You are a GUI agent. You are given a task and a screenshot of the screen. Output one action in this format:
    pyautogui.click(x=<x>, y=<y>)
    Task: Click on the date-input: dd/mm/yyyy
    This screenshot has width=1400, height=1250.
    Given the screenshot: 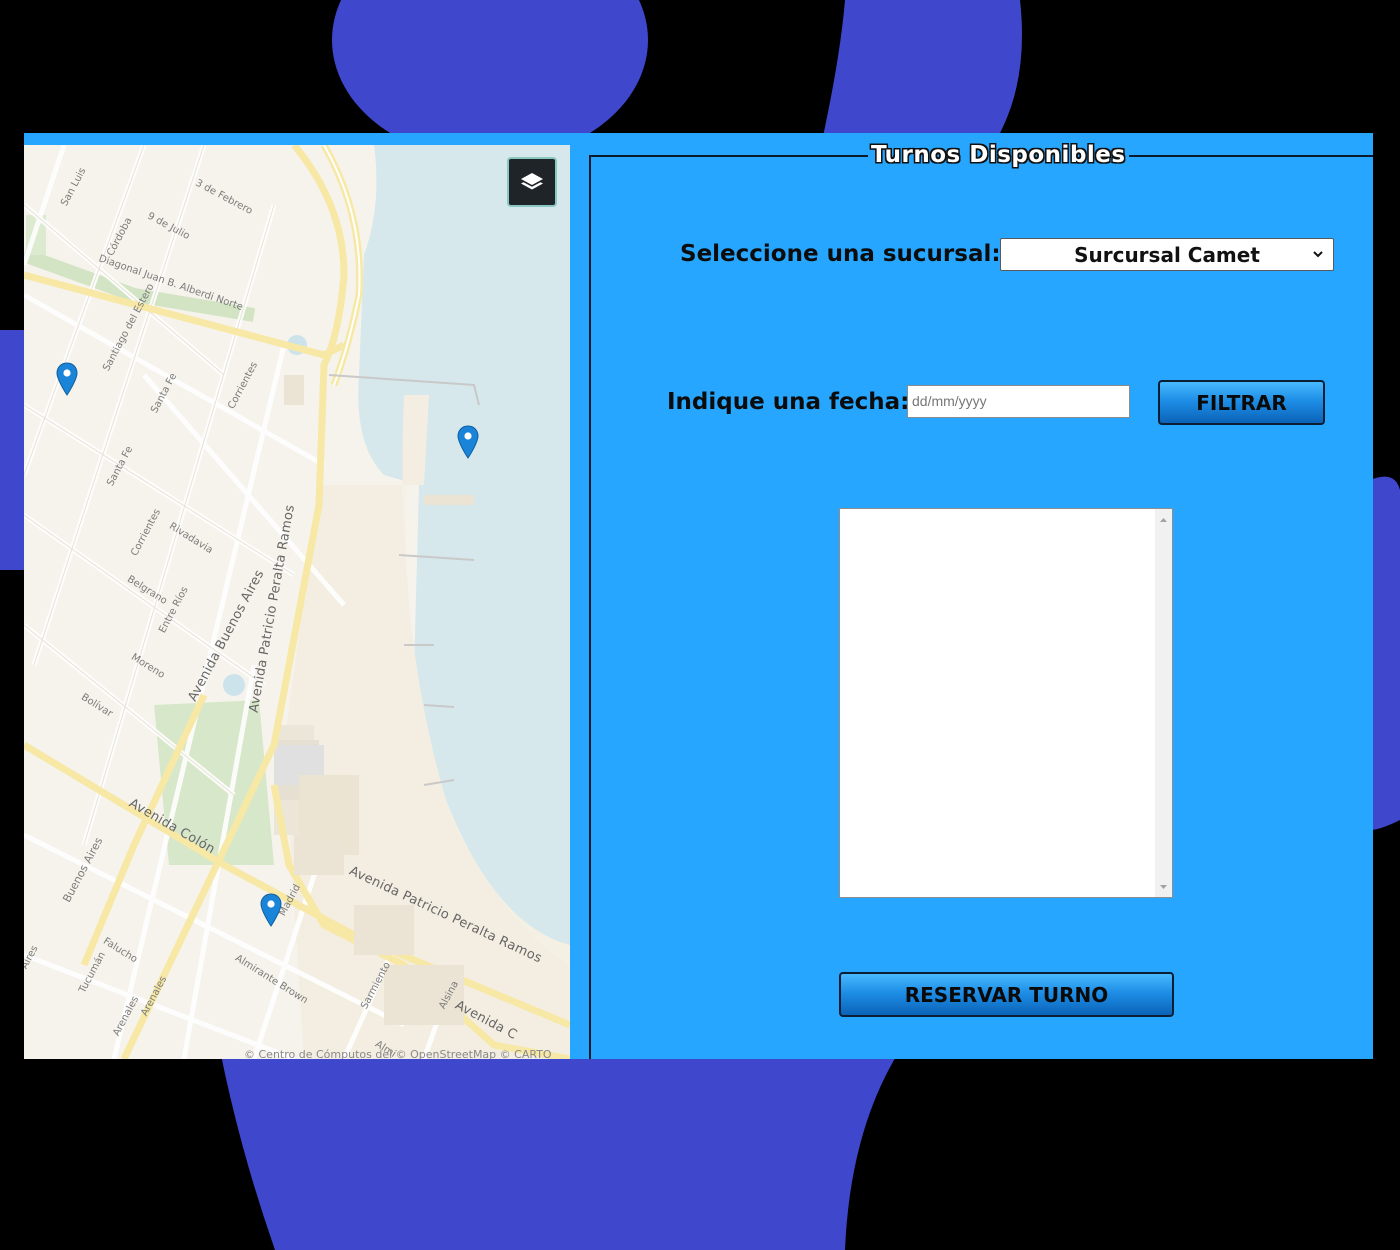 What is the action you would take?
    pyautogui.click(x=1018, y=401)
    